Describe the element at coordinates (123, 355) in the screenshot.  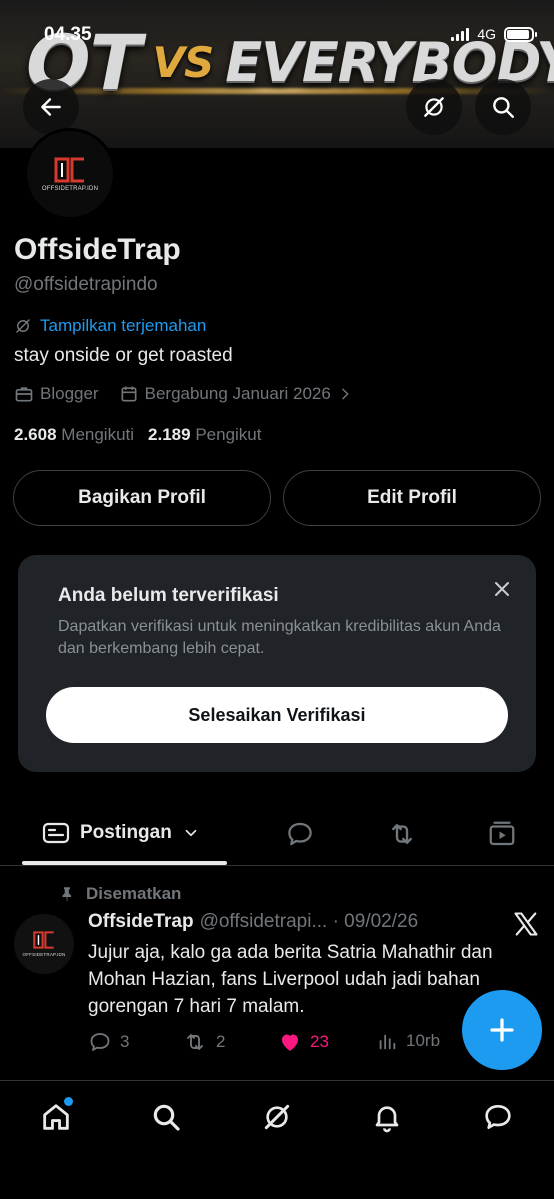
I see `profile-bio: stay onside or get roasted` at that location.